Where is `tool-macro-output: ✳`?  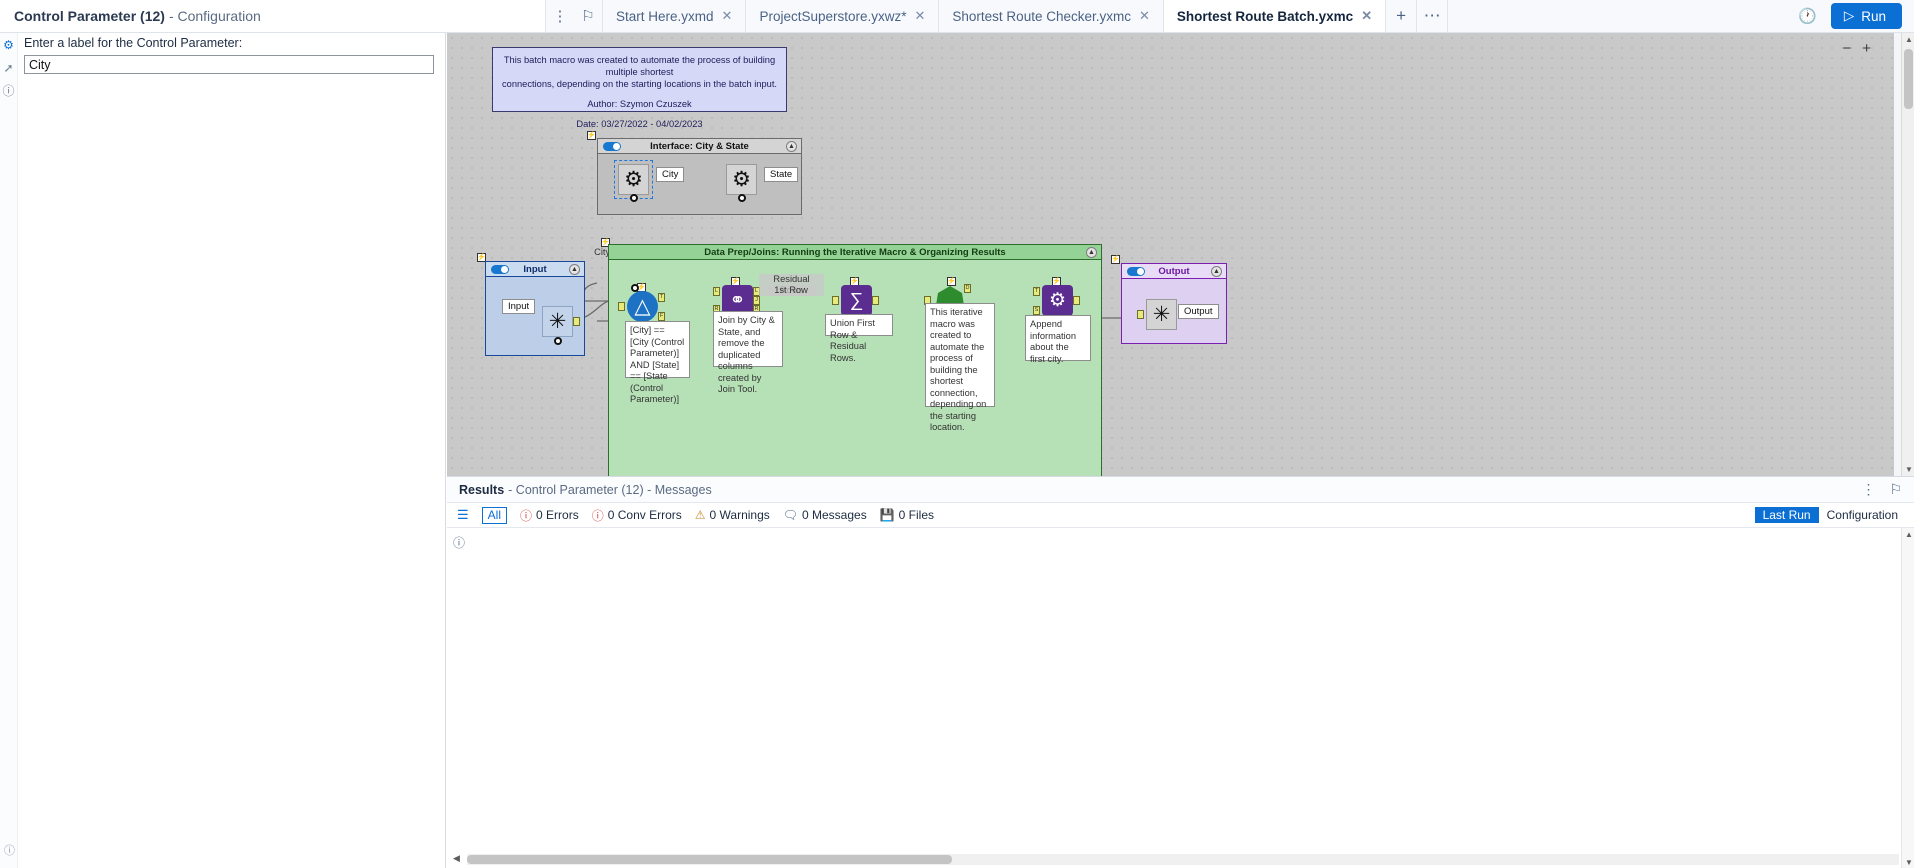
tool-macro-output: ✳ is located at coordinates (1157, 314).